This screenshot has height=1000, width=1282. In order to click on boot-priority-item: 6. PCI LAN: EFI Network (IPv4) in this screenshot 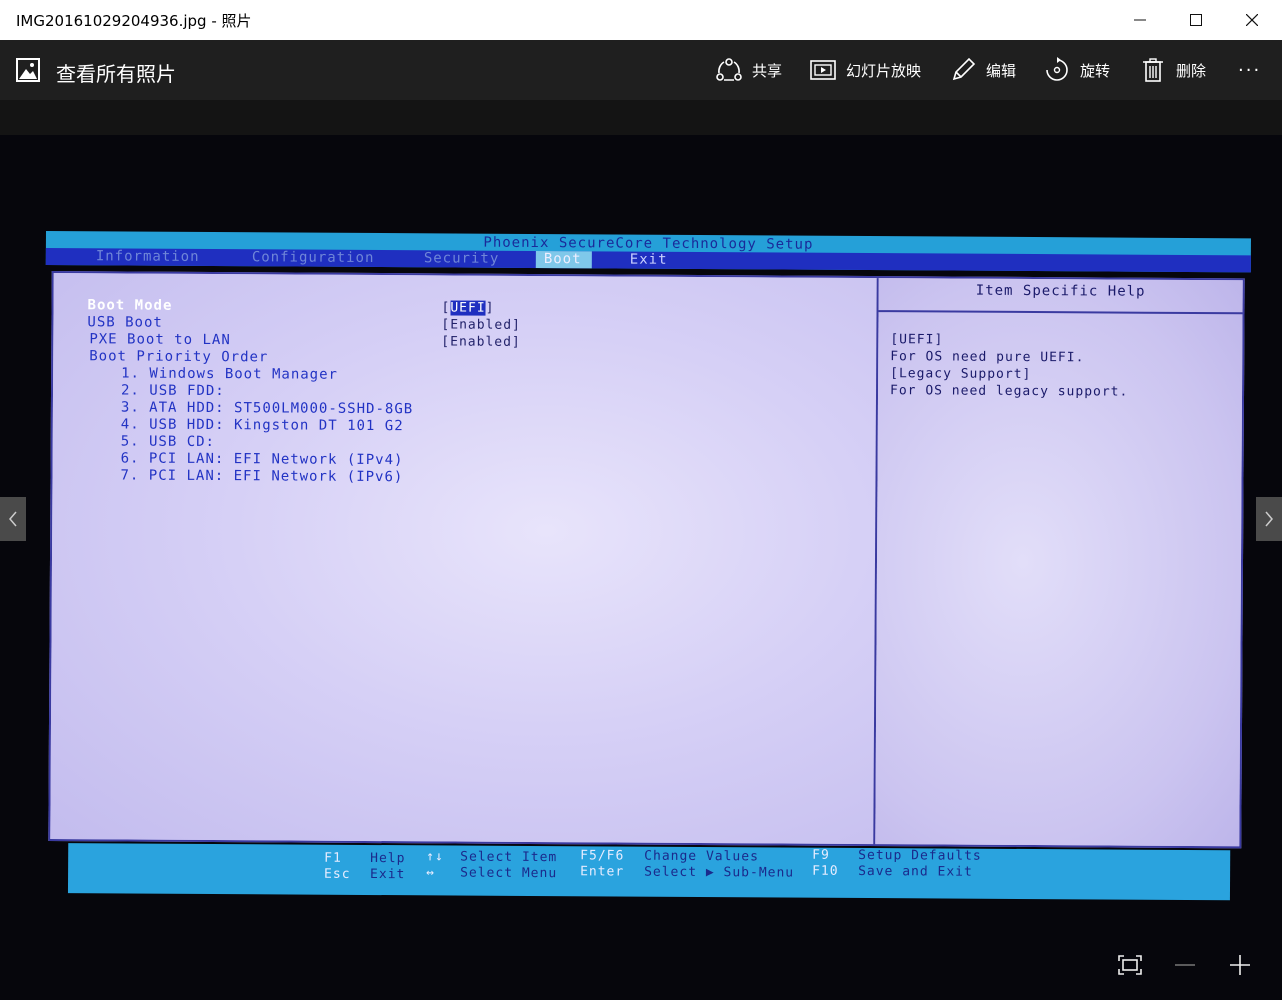, I will do `click(262, 459)`.